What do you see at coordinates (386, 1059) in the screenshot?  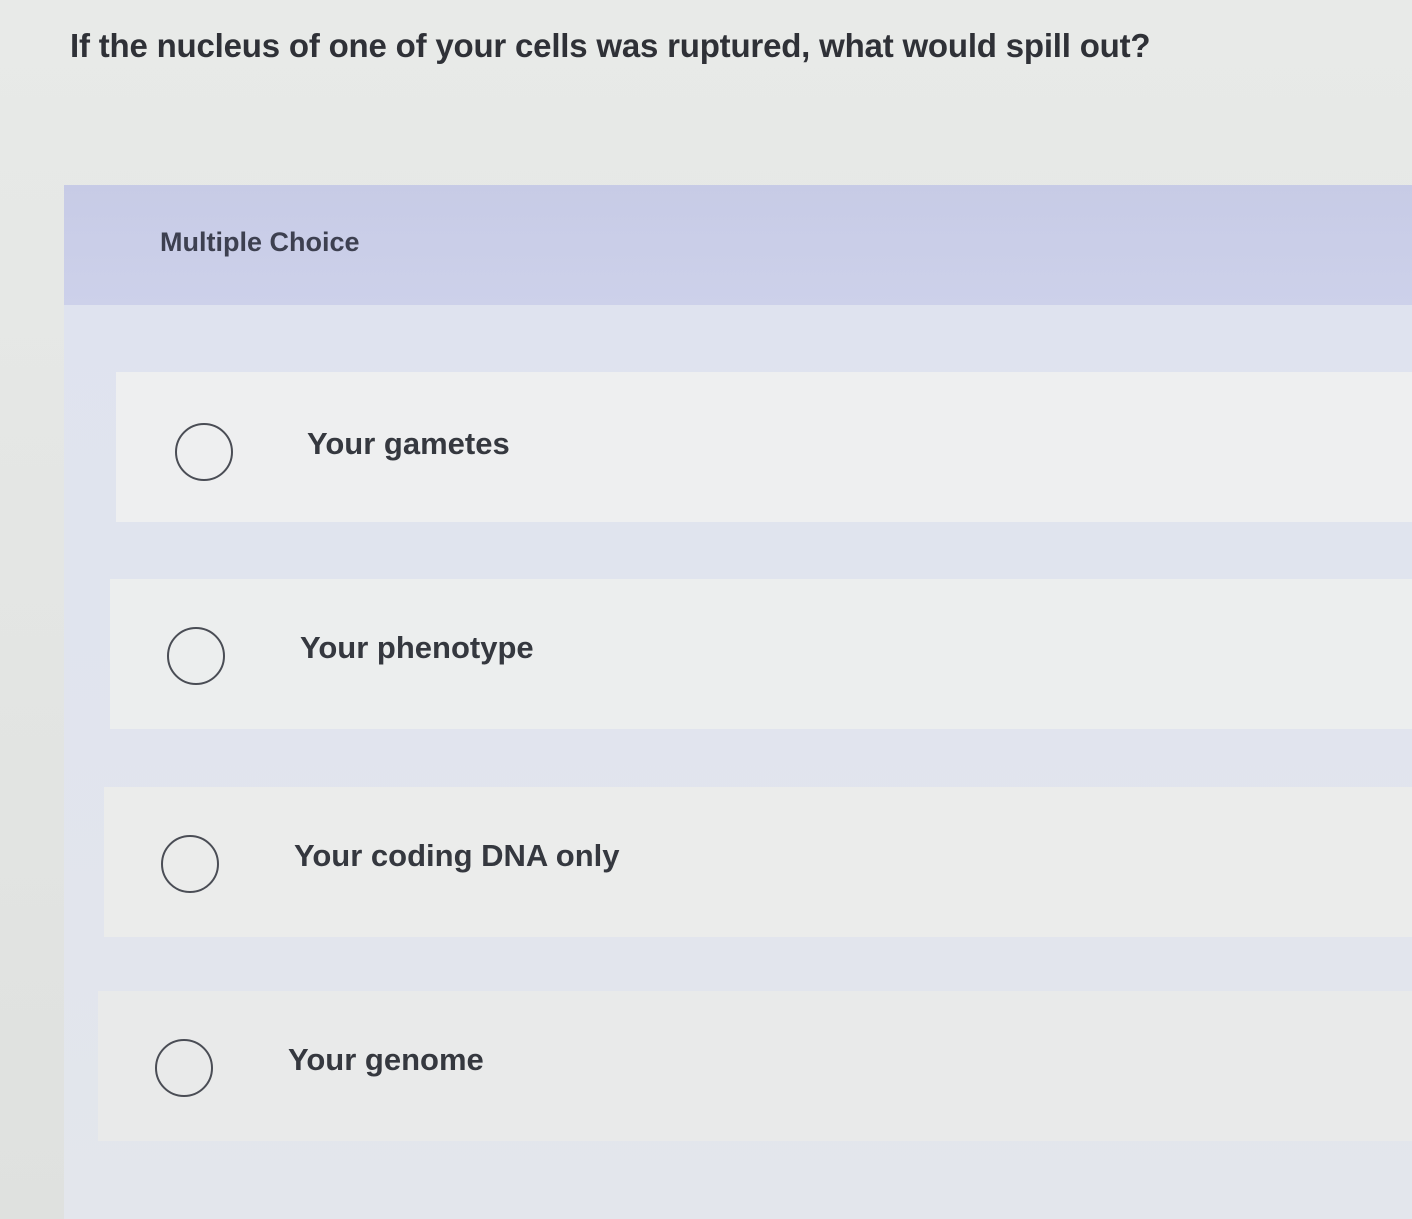 I see `answer-option-label: Your genome` at bounding box center [386, 1059].